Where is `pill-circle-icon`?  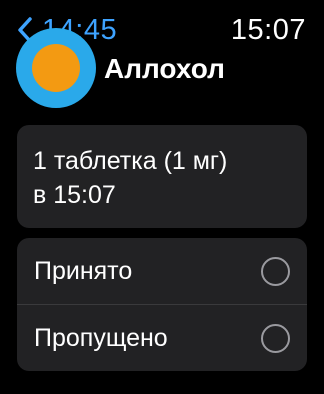
pill-circle-icon is located at coordinates (56, 68).